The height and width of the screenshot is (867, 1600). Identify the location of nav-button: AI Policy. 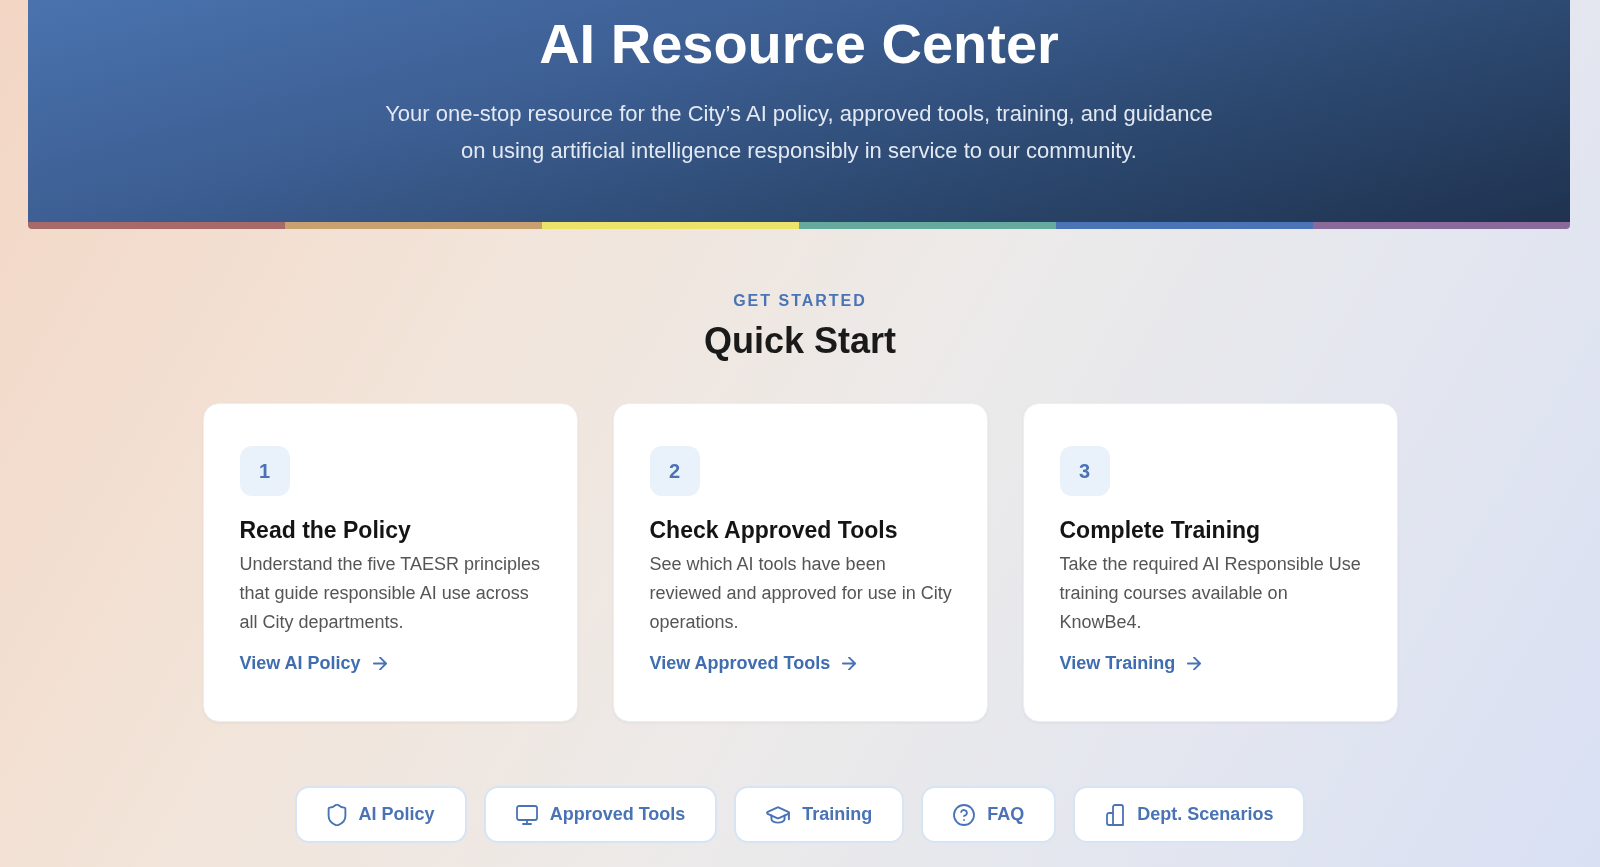
(380, 814).